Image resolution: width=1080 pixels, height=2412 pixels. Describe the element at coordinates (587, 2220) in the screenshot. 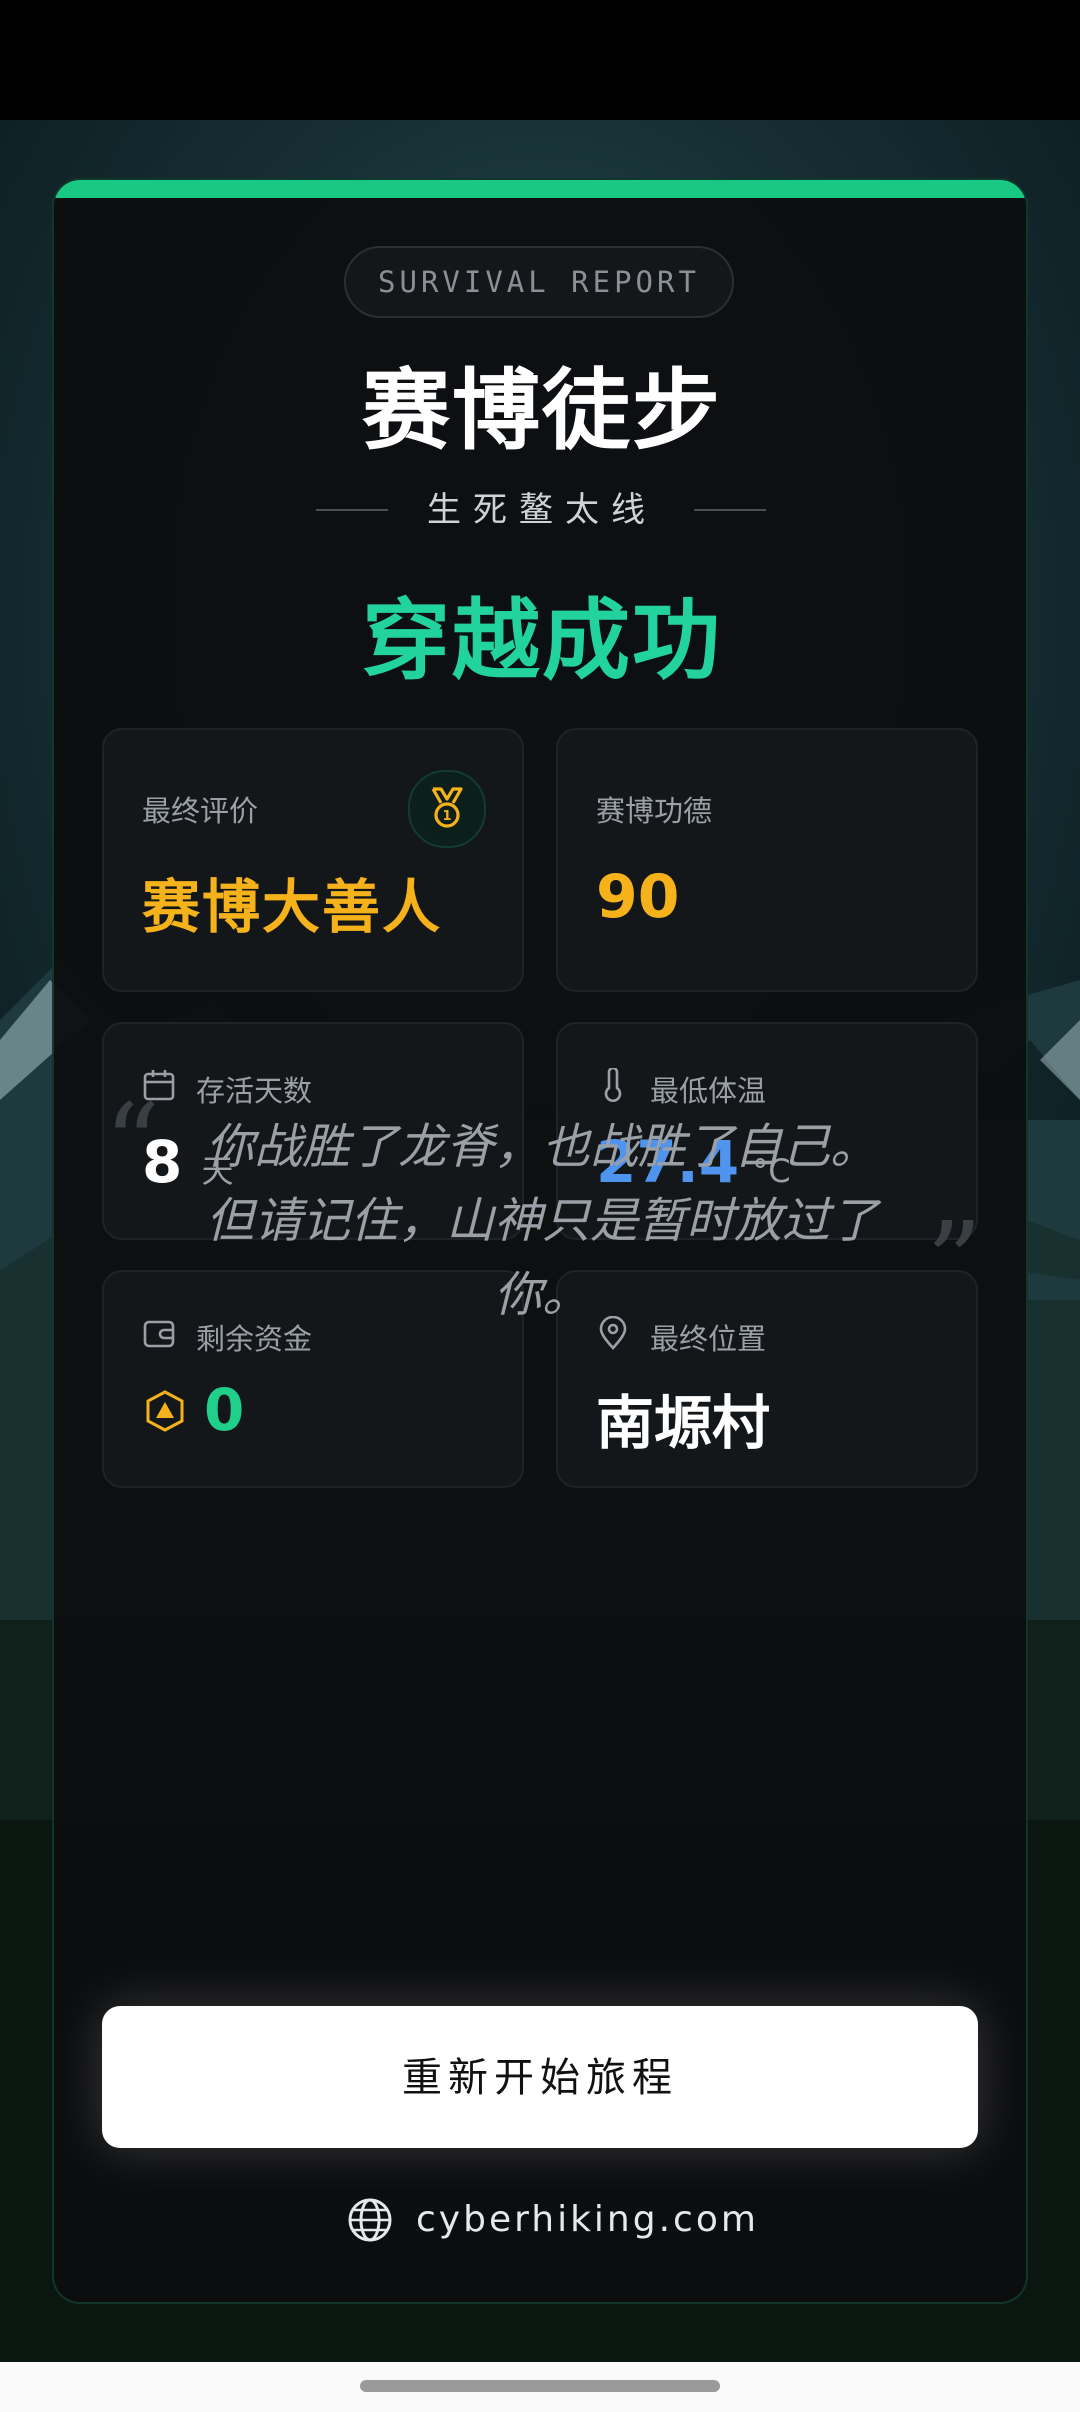

I see `website-link: cyberhiking.com` at that location.